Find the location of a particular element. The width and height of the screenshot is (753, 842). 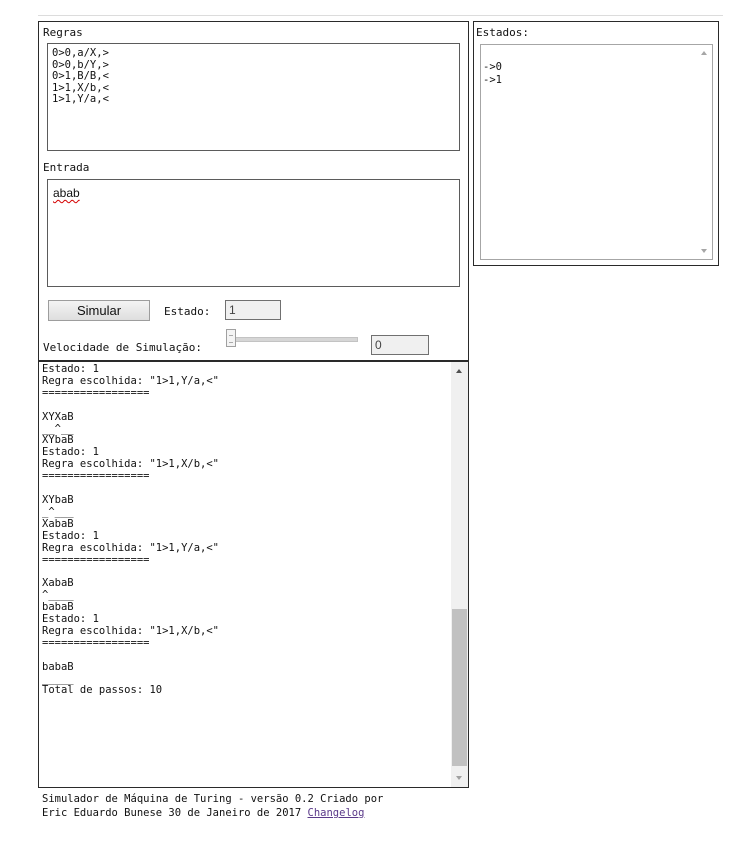

states-scrollbar is located at coordinates (704, 152).